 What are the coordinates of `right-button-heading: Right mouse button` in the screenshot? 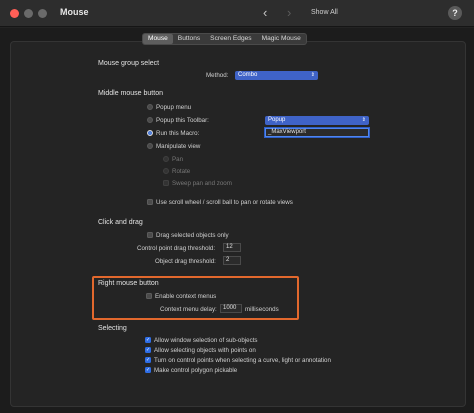 It's located at (128, 283).